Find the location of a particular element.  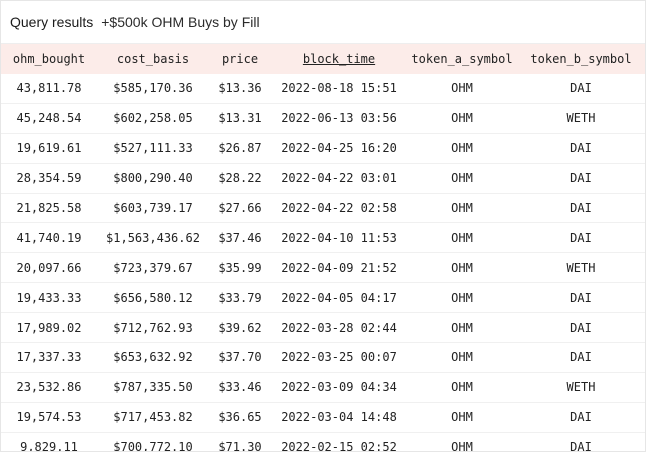

cell-block-time: 2022-03-25 00:07 is located at coordinates (339, 357).